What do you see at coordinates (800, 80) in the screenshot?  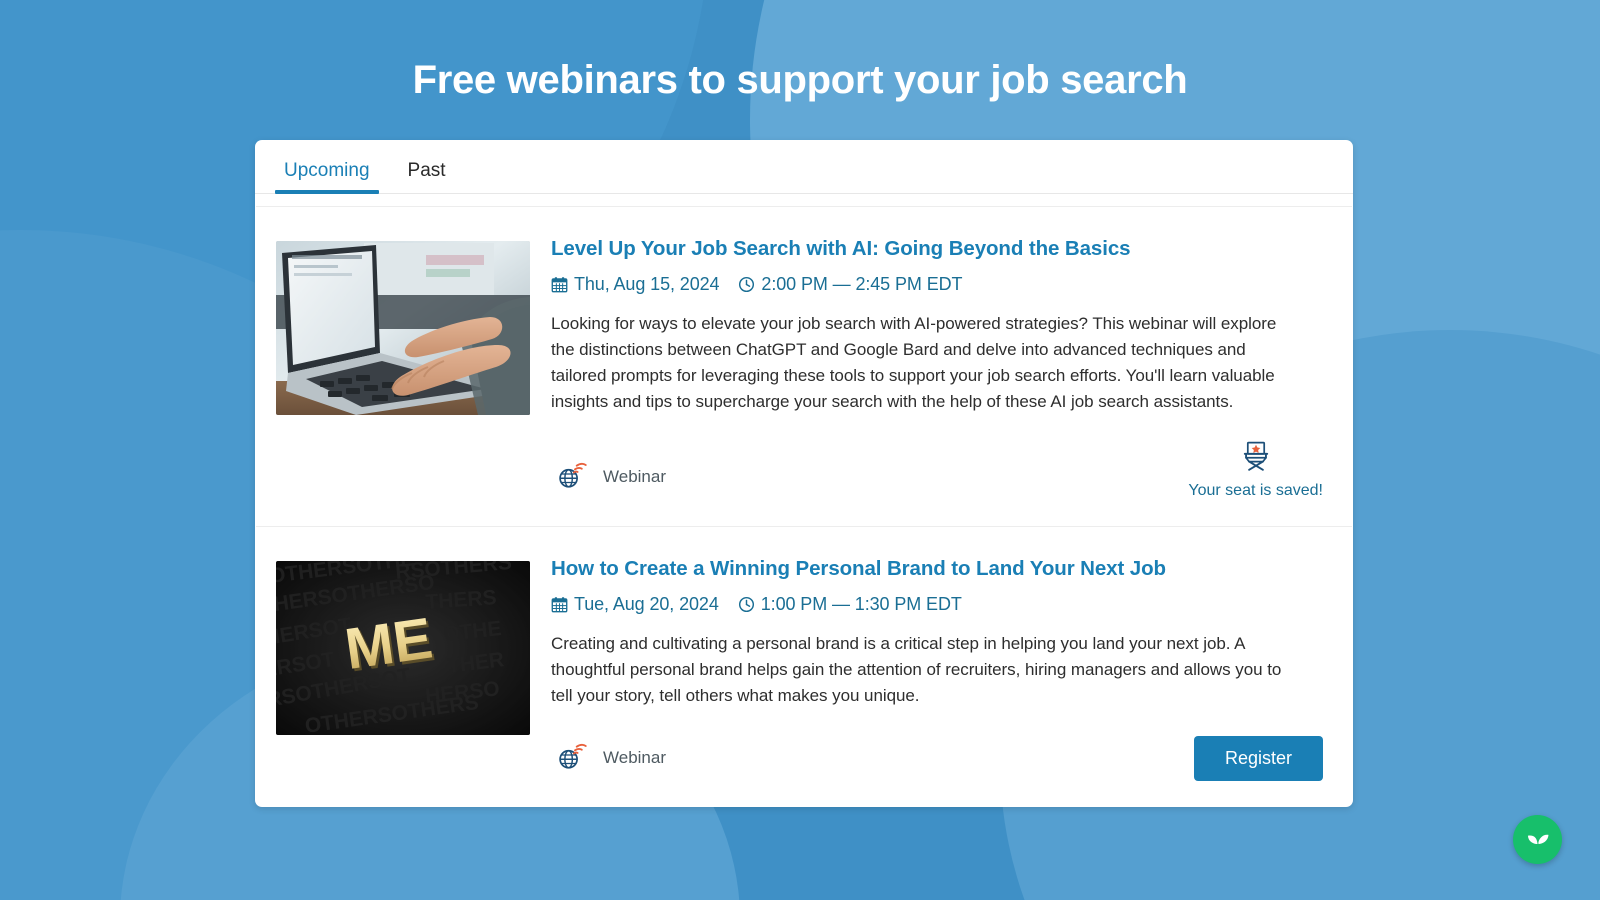 I see `page-title: Free webinars to support your job search` at bounding box center [800, 80].